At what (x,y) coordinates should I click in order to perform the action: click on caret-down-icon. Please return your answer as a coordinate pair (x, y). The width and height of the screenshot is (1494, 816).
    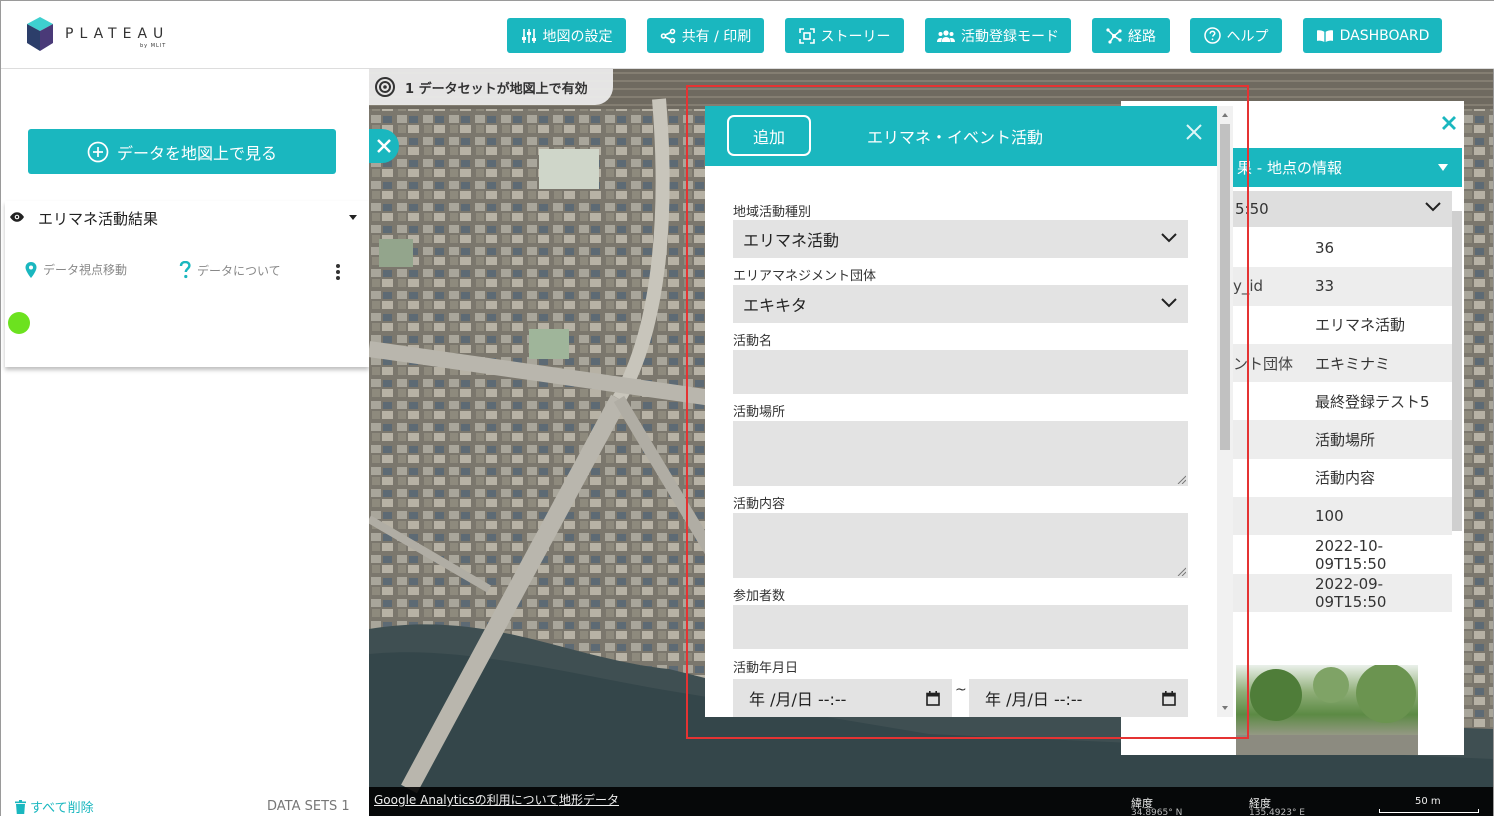
    Looking at the image, I should click on (1443, 167).